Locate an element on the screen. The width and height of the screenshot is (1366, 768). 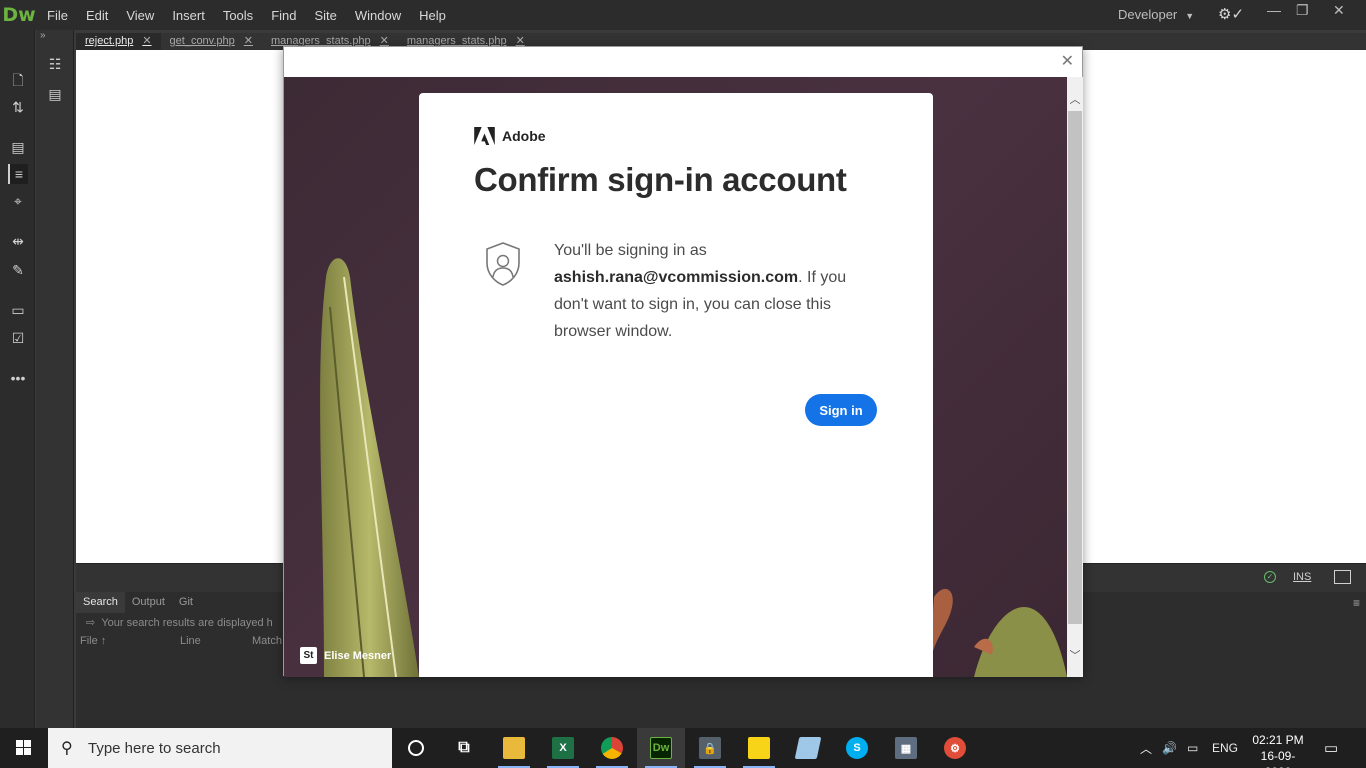
close-icon: ✕ is located at coordinates (1339, 10).